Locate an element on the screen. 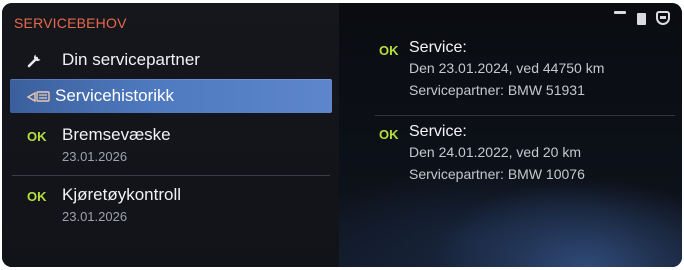 The image size is (684, 270). menu-item-label: Din servicepartner is located at coordinates (131, 59).